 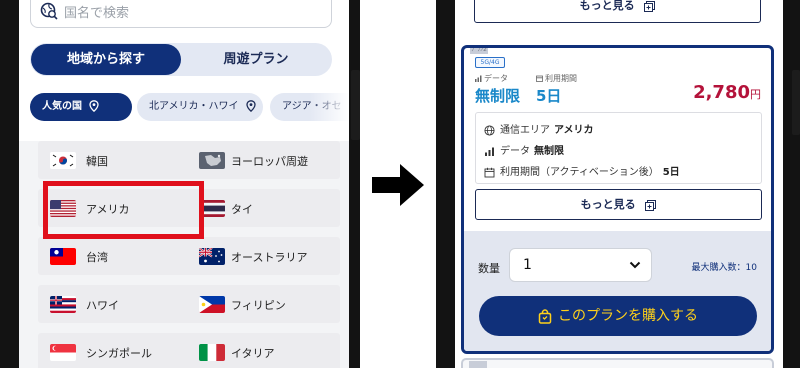 What do you see at coordinates (524, 149) in the screenshot?
I see `detail-row-data: データ 無制限` at bounding box center [524, 149].